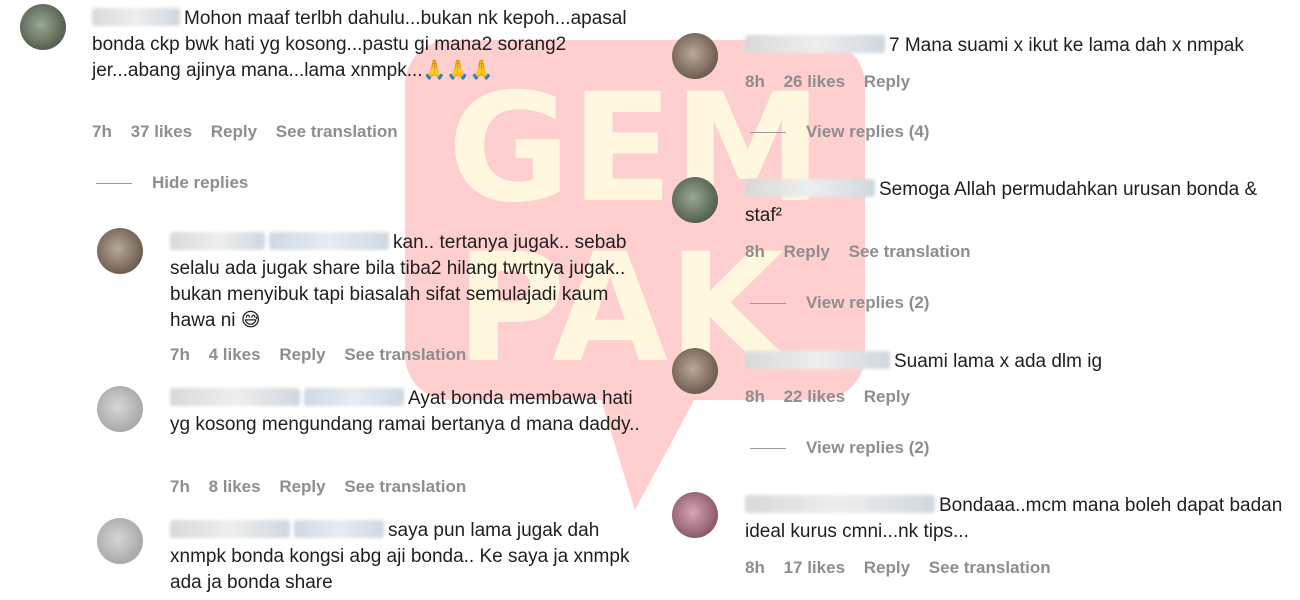 This screenshot has width=1300, height=600. I want to click on likes-count: 8 likes, so click(235, 486).